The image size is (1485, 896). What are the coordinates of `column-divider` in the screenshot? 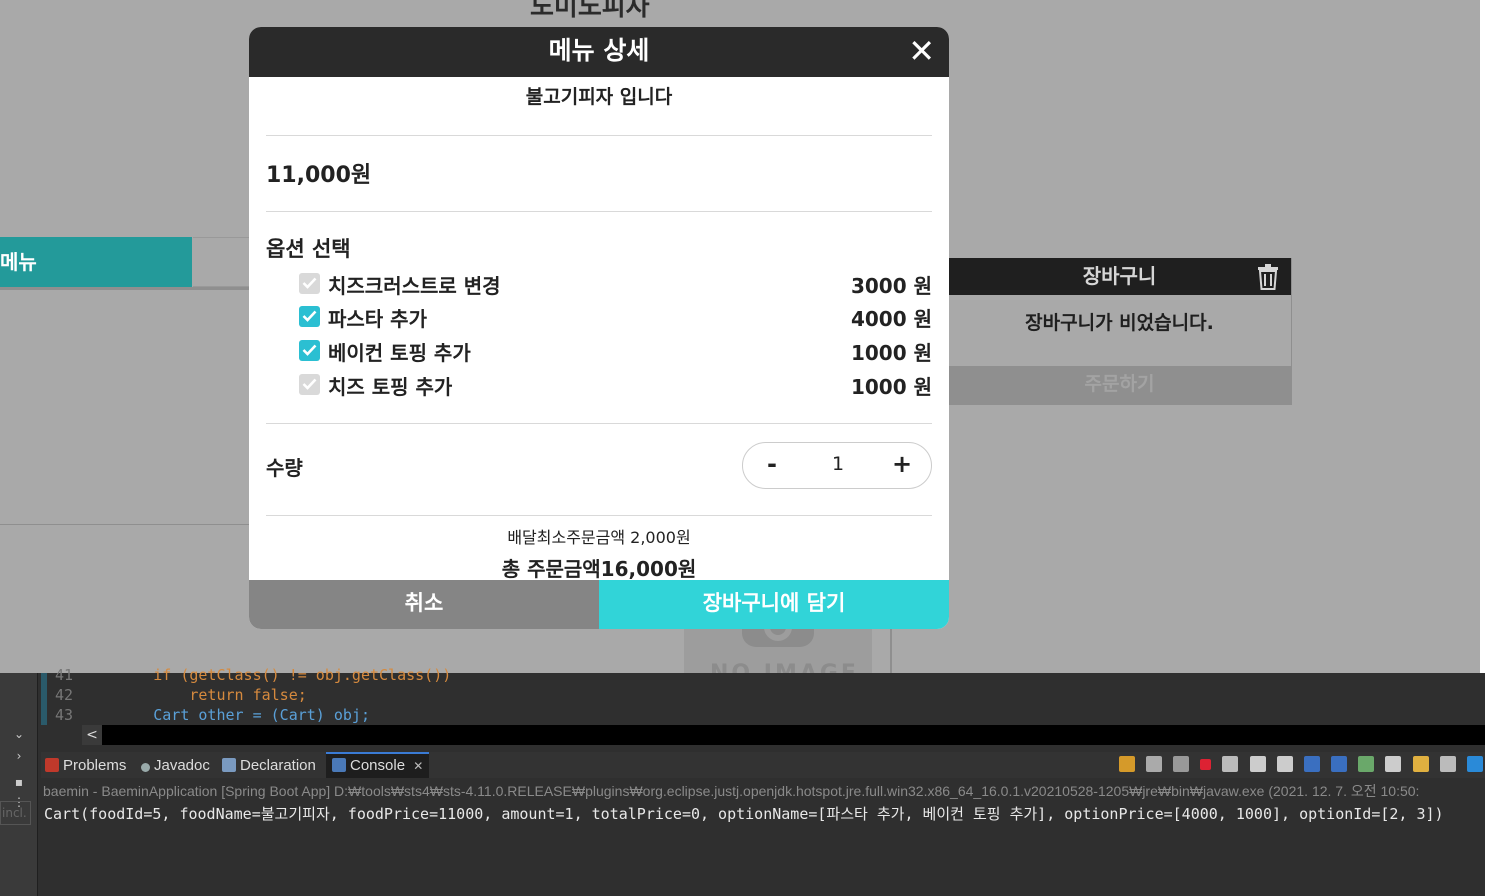 It's located at (891, 650).